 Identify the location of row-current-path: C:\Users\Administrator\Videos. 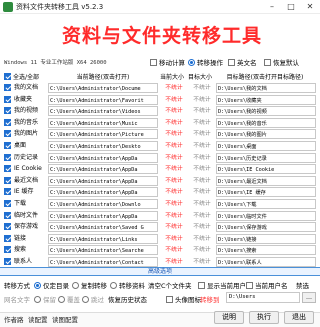
(103, 111).